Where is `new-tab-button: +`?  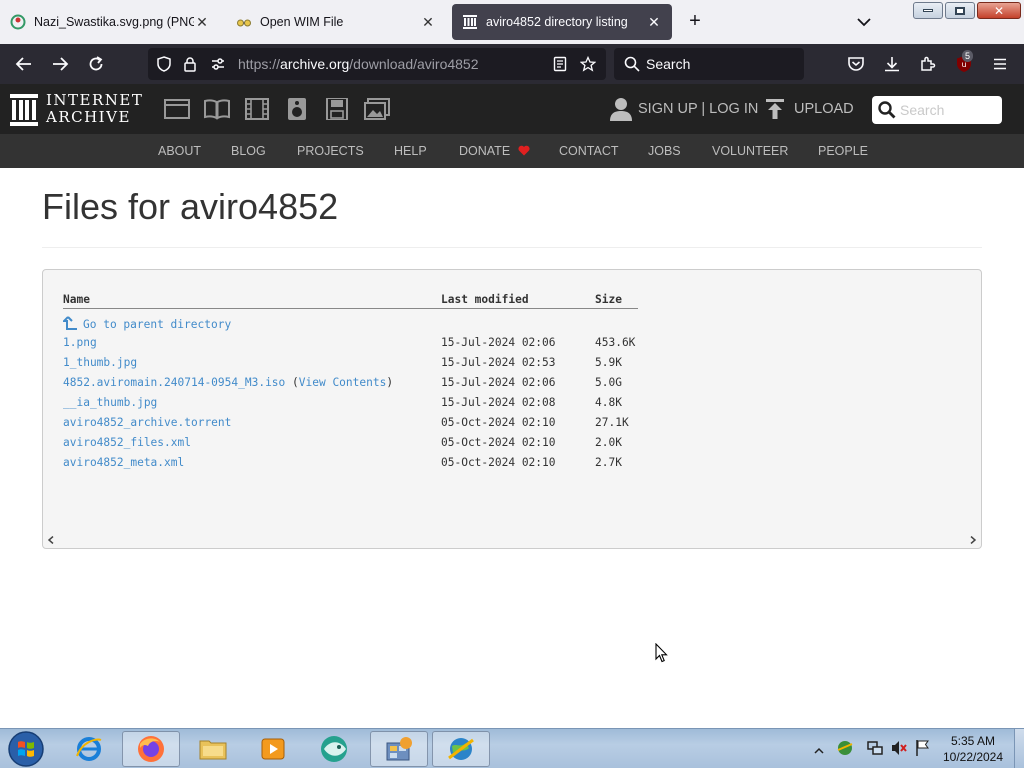
new-tab-button: + is located at coordinates (695, 22).